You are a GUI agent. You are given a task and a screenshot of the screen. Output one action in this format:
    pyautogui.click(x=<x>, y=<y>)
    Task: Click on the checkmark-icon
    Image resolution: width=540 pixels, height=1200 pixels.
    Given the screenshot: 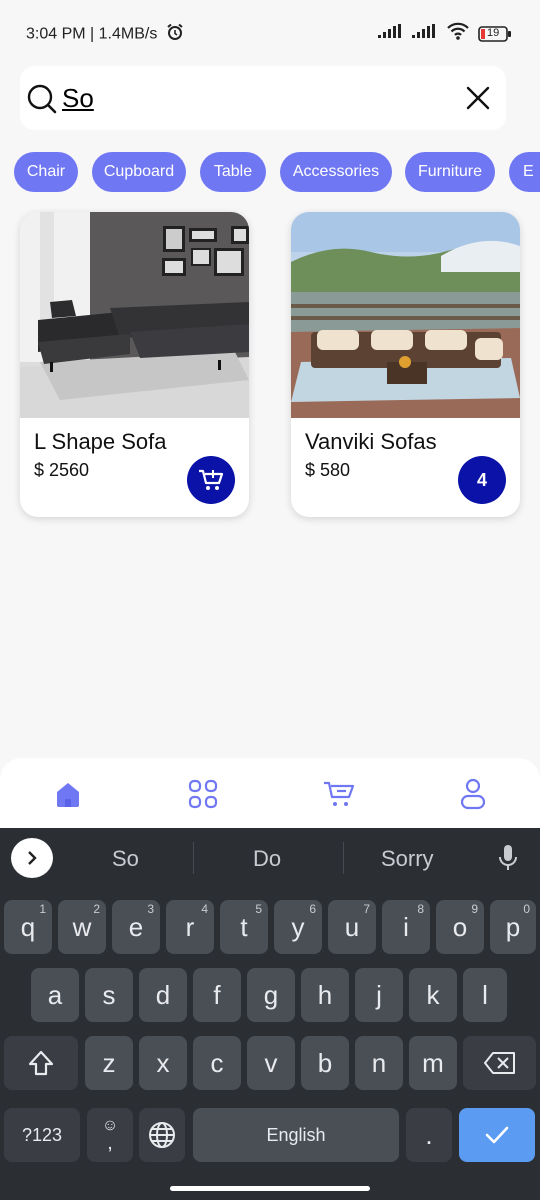 What is the action you would take?
    pyautogui.click(x=497, y=1135)
    